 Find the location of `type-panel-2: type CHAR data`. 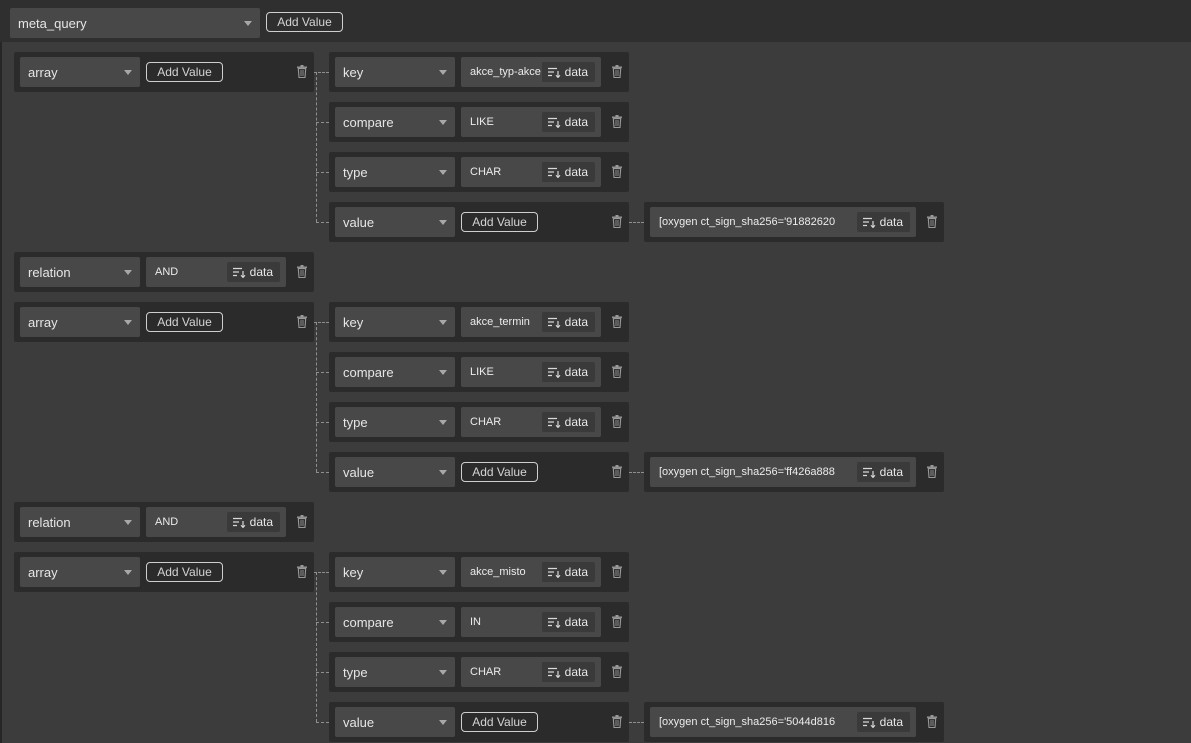

type-panel-2: type CHAR data is located at coordinates (479, 422).